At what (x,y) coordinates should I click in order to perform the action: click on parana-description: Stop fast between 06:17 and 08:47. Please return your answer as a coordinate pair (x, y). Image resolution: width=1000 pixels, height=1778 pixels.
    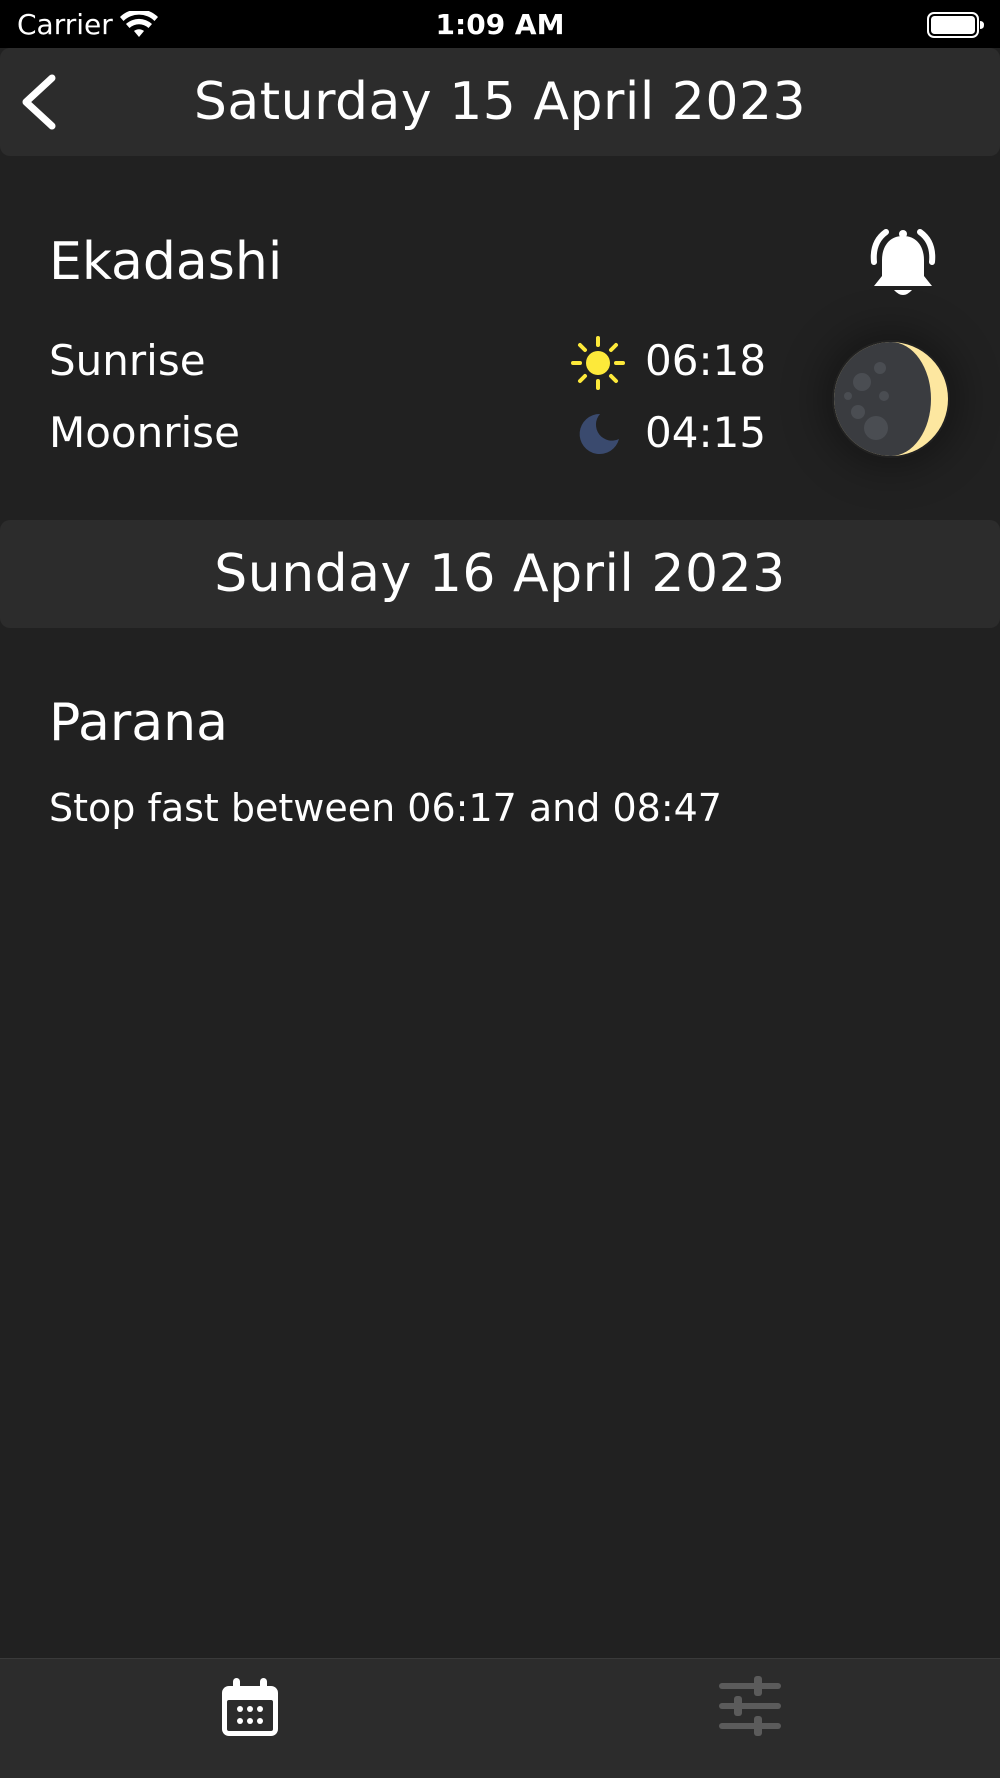
    Looking at the image, I should click on (385, 808).